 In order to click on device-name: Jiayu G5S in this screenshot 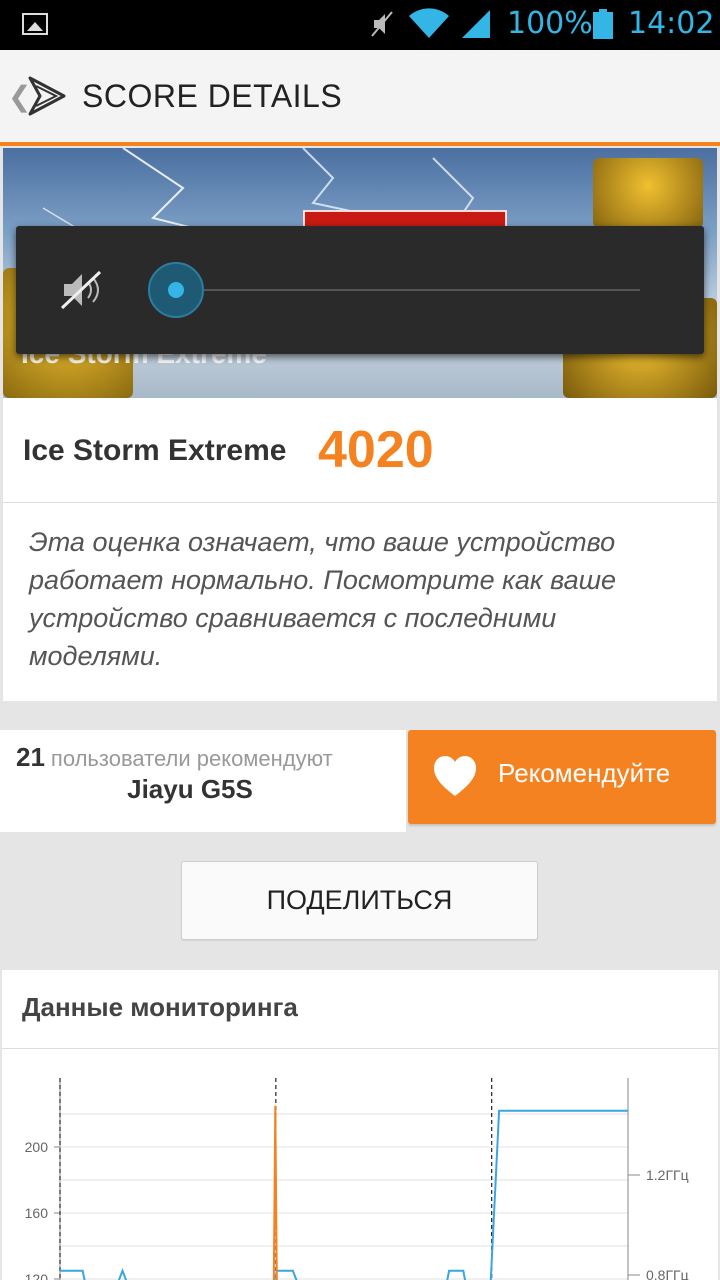, I will do `click(190, 789)`.